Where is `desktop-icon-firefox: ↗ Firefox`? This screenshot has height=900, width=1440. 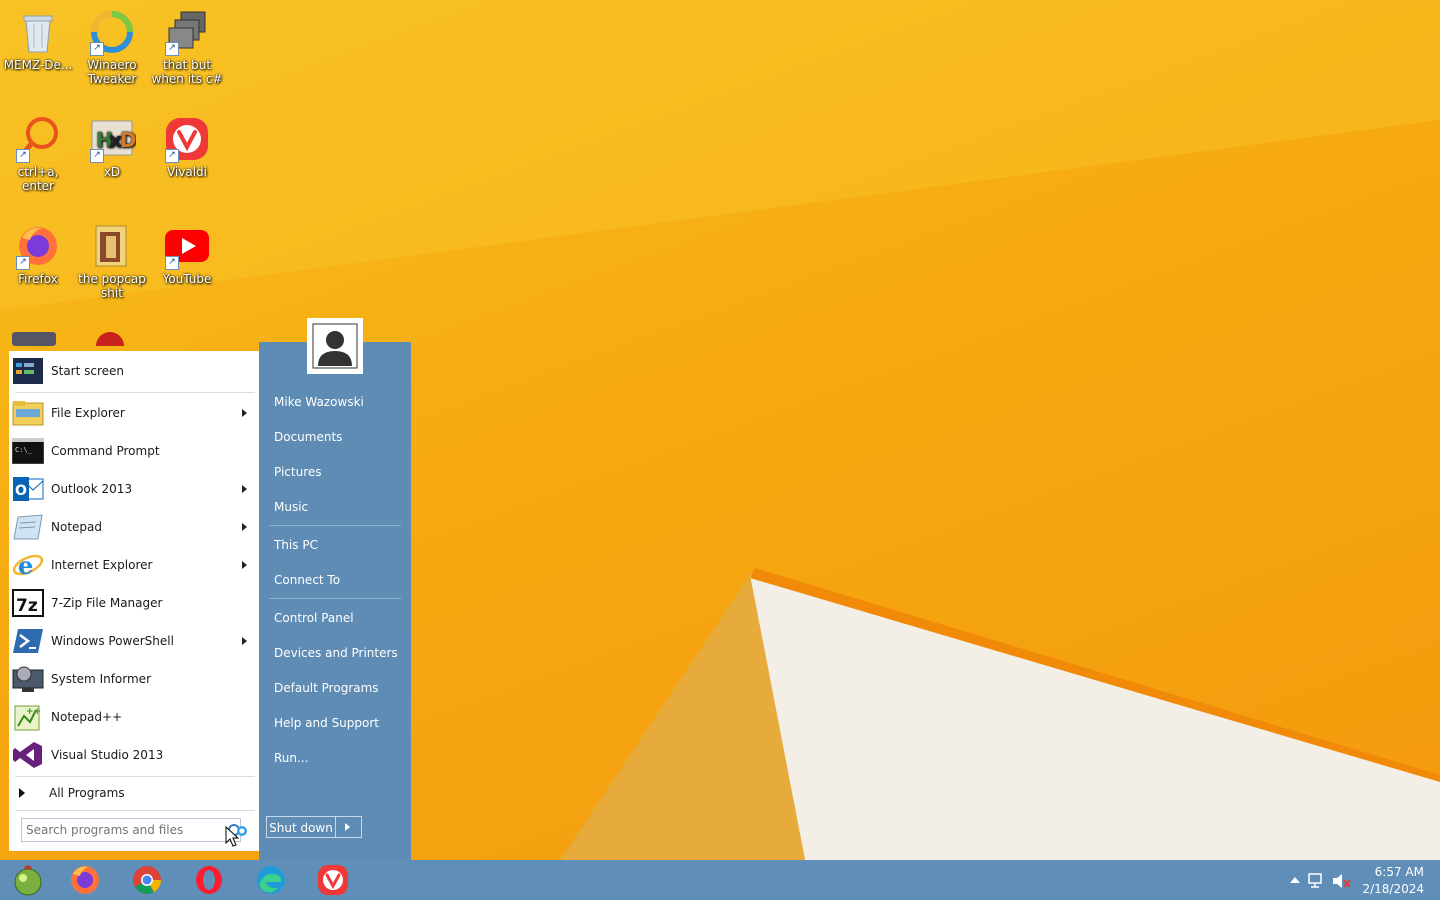 desktop-icon-firefox: ↗ Firefox is located at coordinates (38, 254).